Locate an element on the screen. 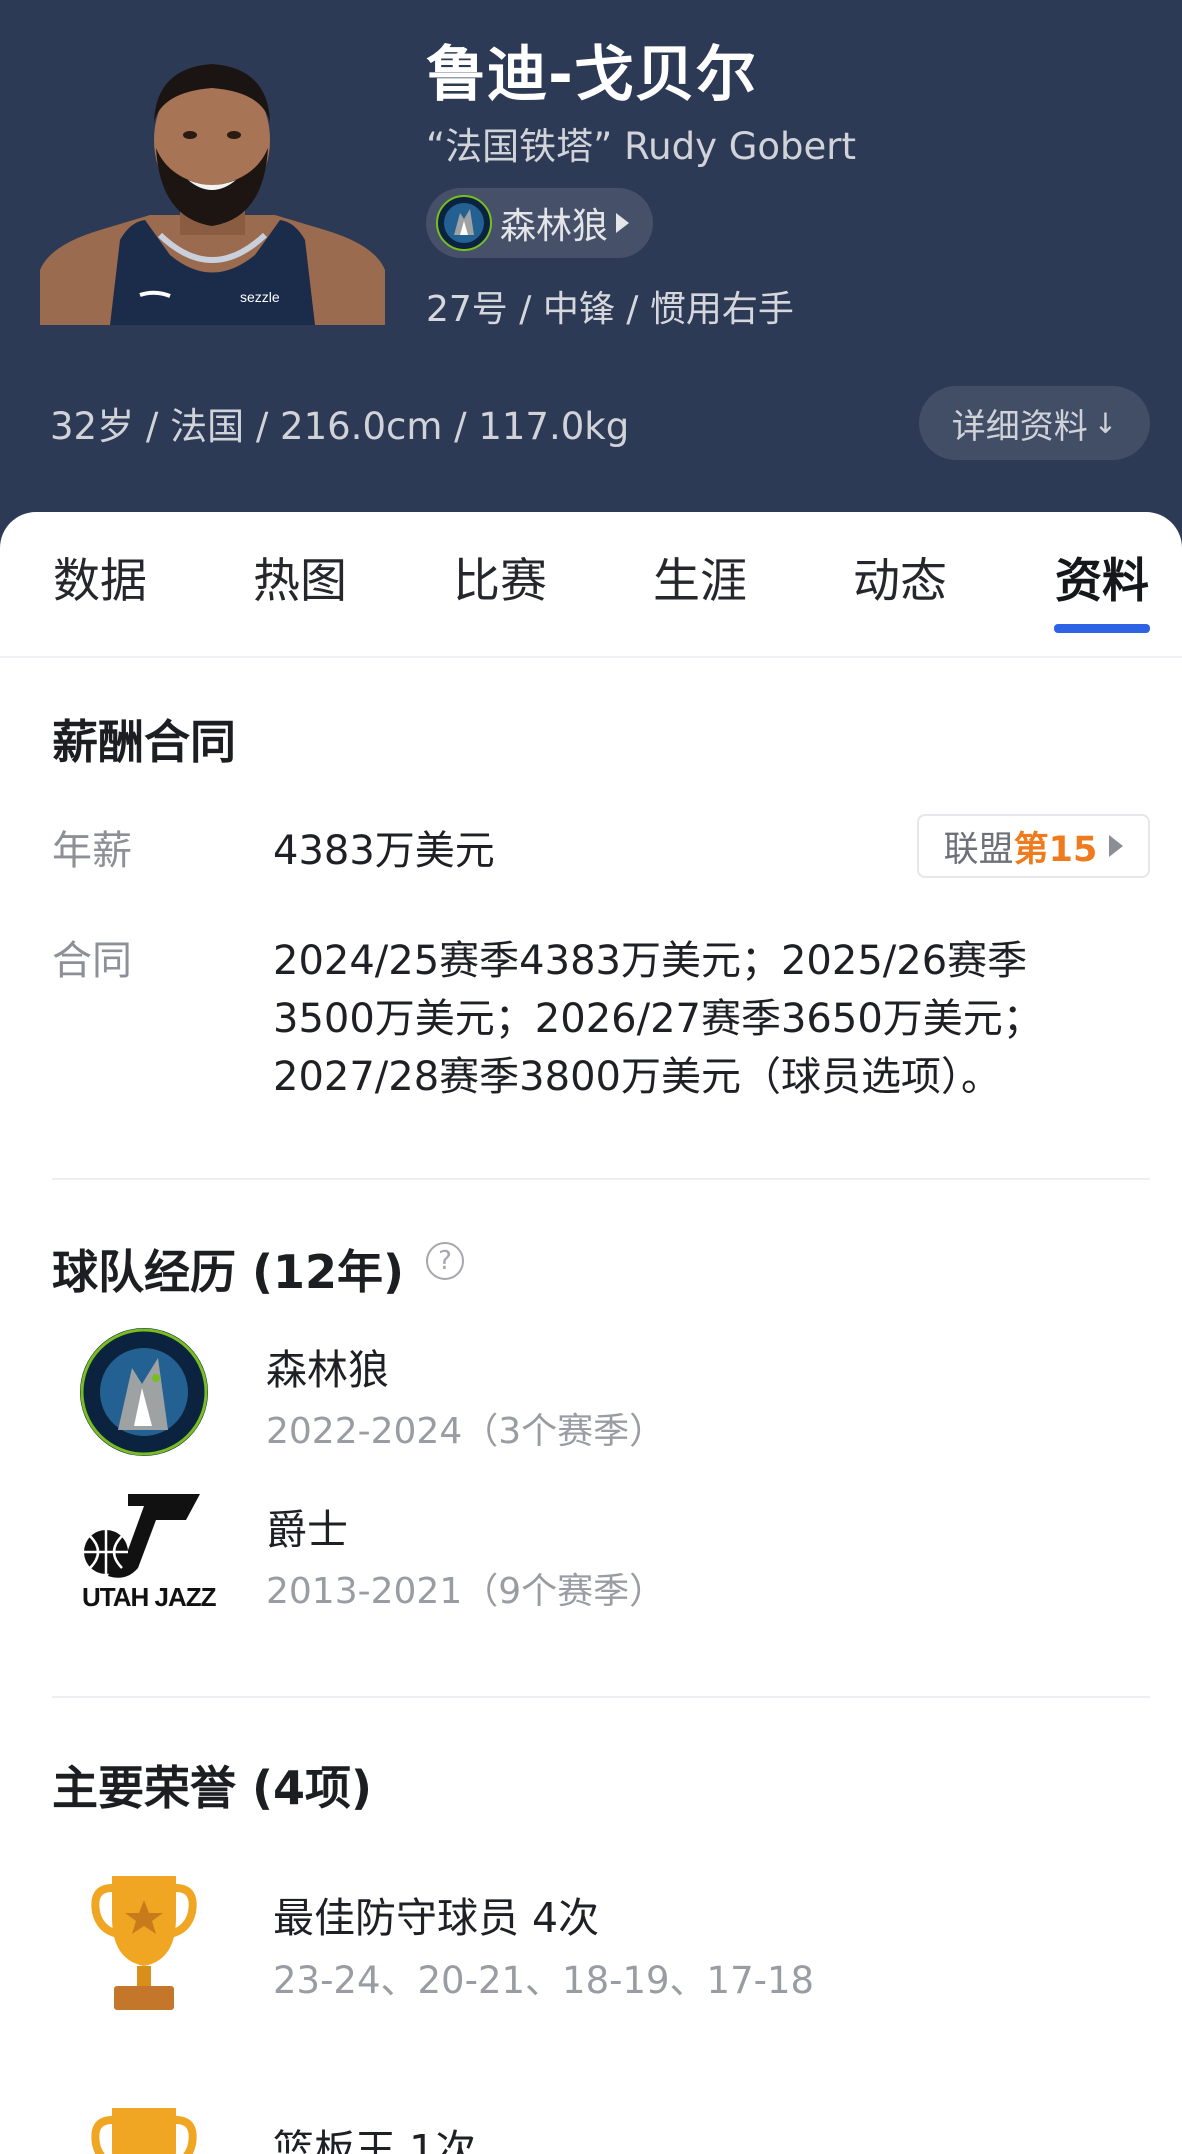 The width and height of the screenshot is (1182, 2154). honor-name: 篮板王 1次 is located at coordinates (375, 2140).